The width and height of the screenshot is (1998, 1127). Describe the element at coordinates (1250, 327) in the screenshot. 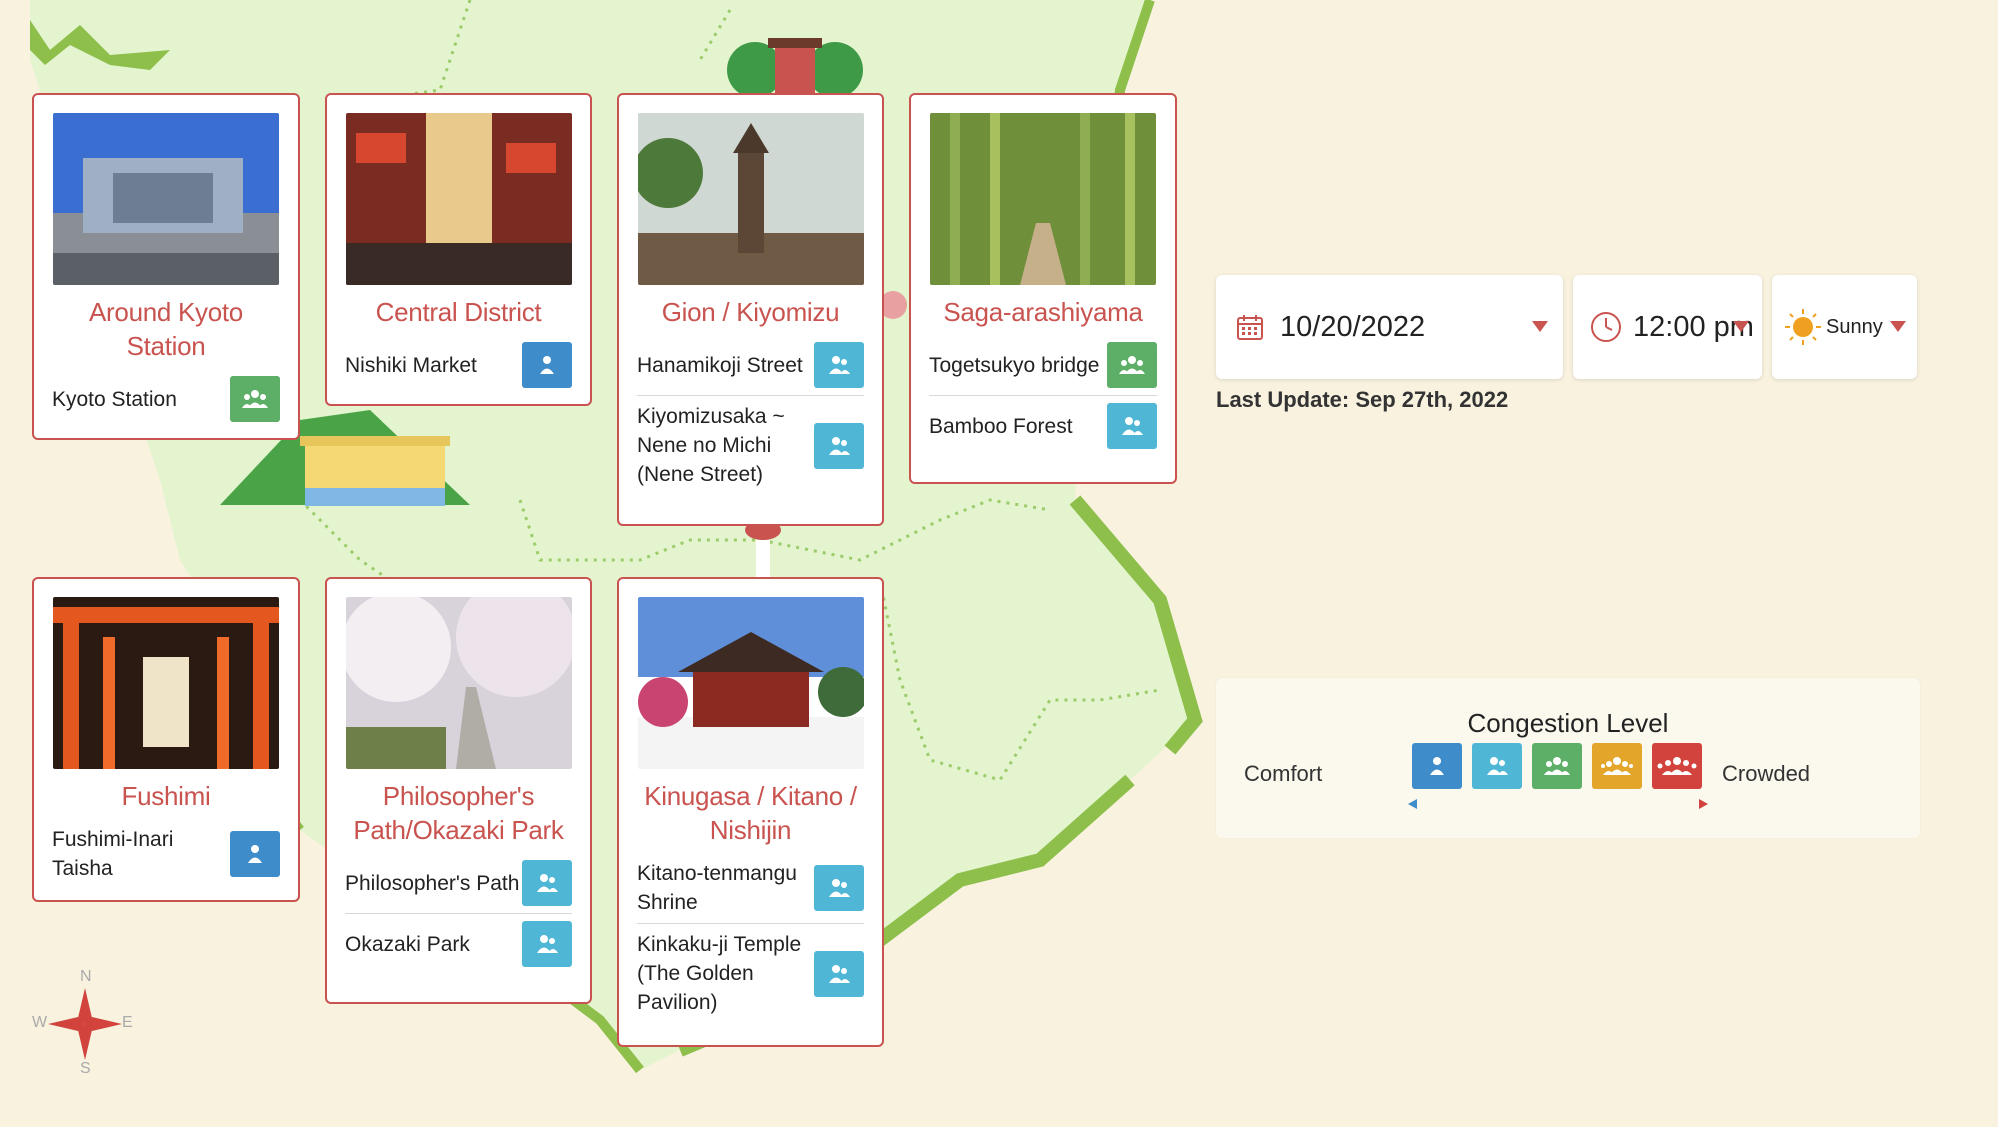

I see `calendar-icon` at that location.